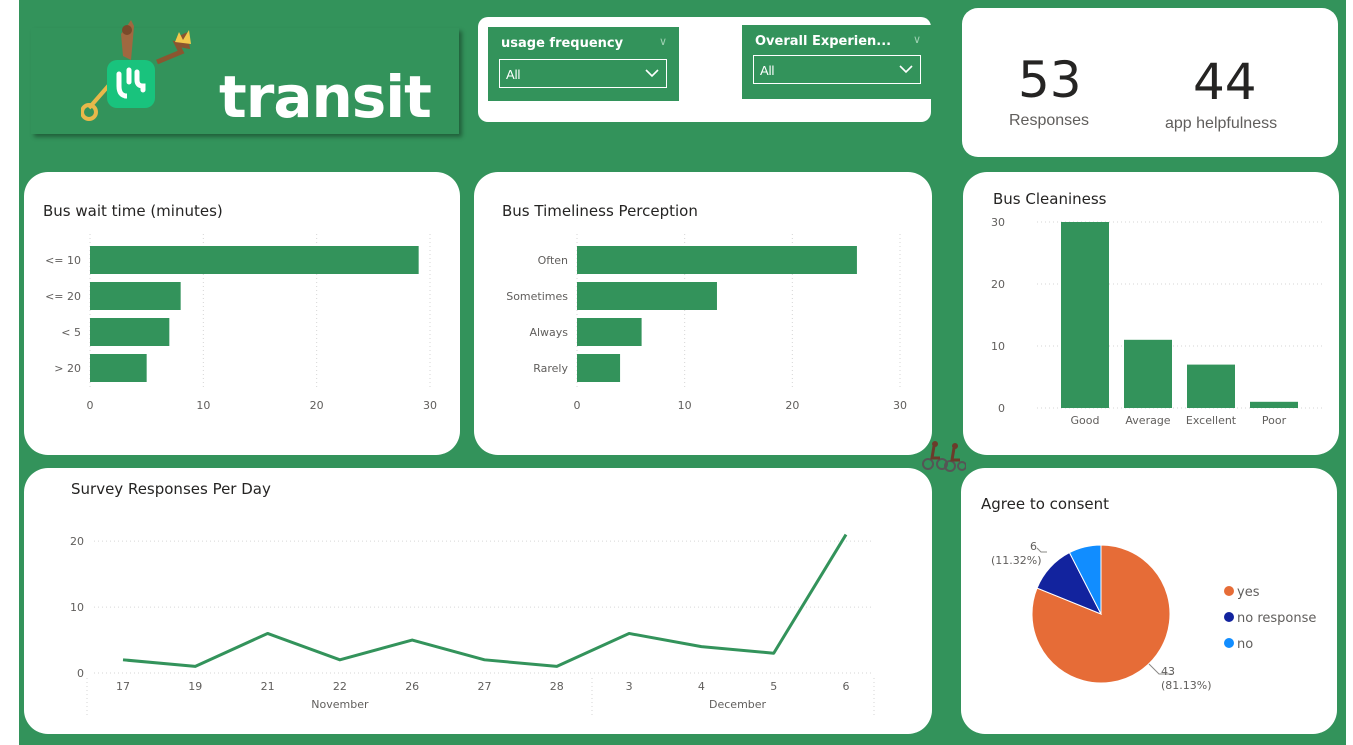  Describe the element at coordinates (1050, 80) in the screenshot. I see `responses-value: 53` at that location.